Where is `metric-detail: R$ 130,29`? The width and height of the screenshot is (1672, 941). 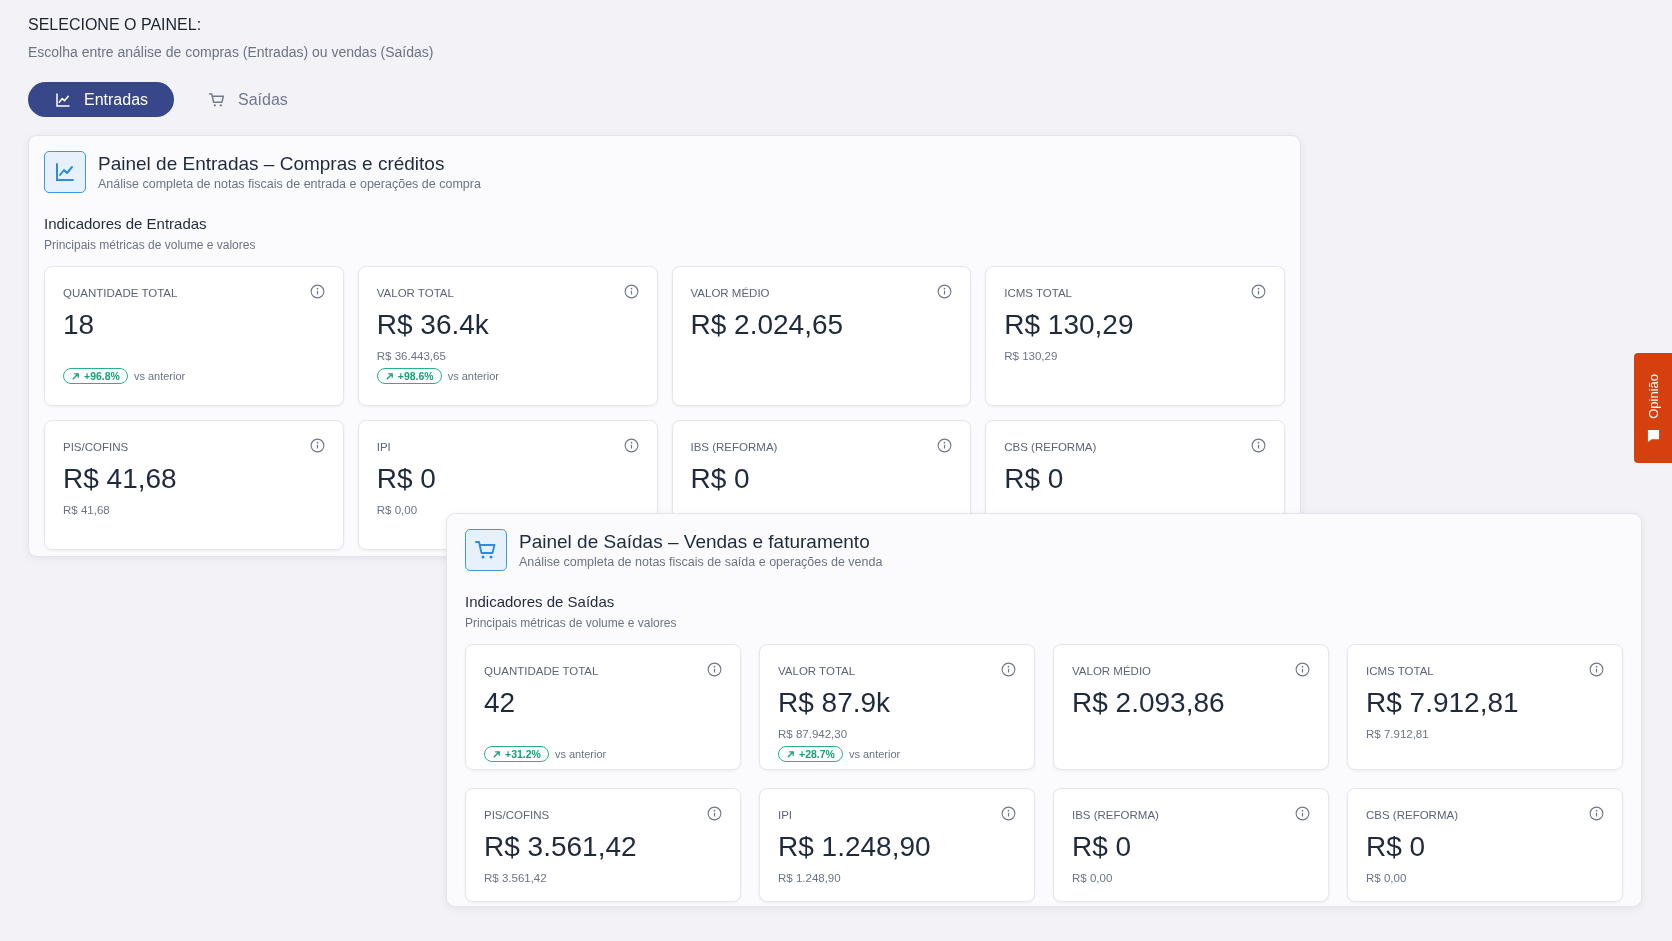
metric-detail: R$ 130,29 is located at coordinates (1031, 356).